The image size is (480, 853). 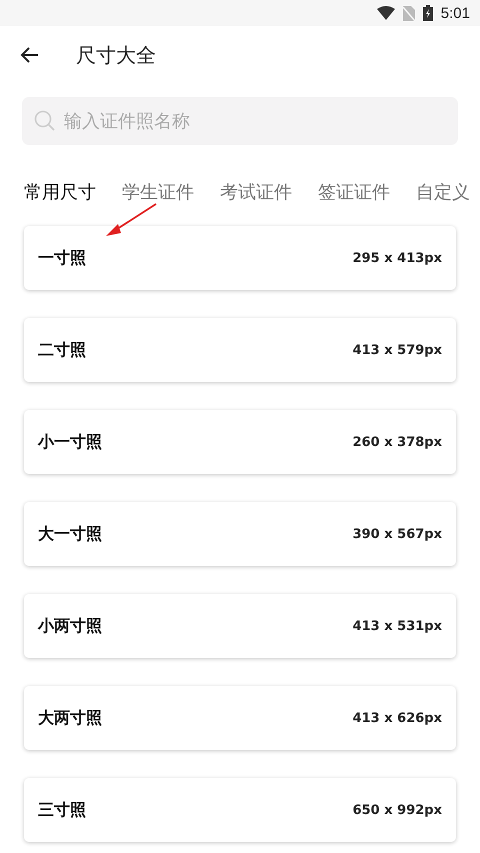 I want to click on size-name: 小两寸照, so click(x=70, y=626).